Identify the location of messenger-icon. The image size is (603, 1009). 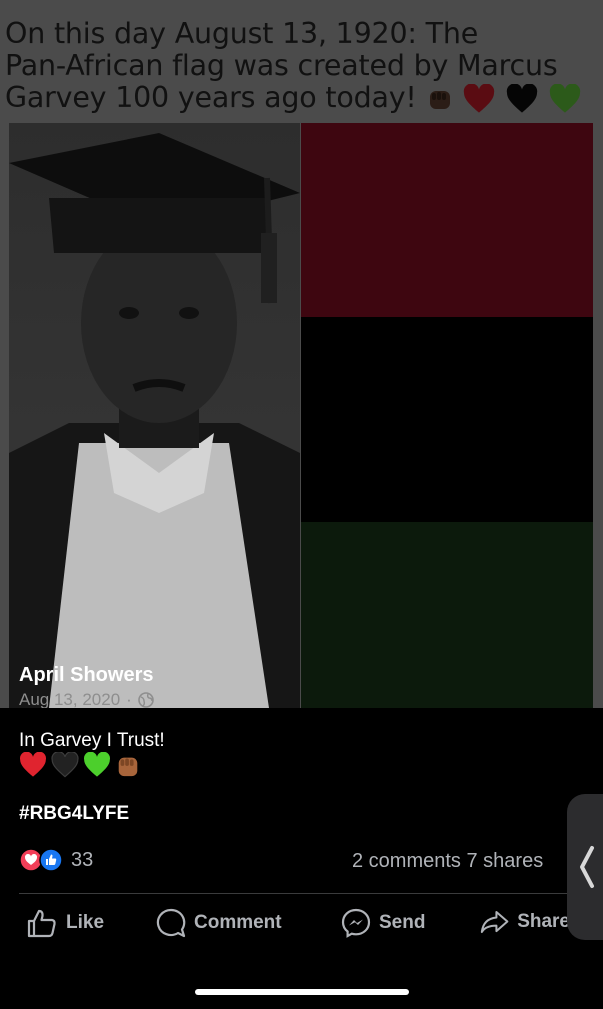
(356, 923).